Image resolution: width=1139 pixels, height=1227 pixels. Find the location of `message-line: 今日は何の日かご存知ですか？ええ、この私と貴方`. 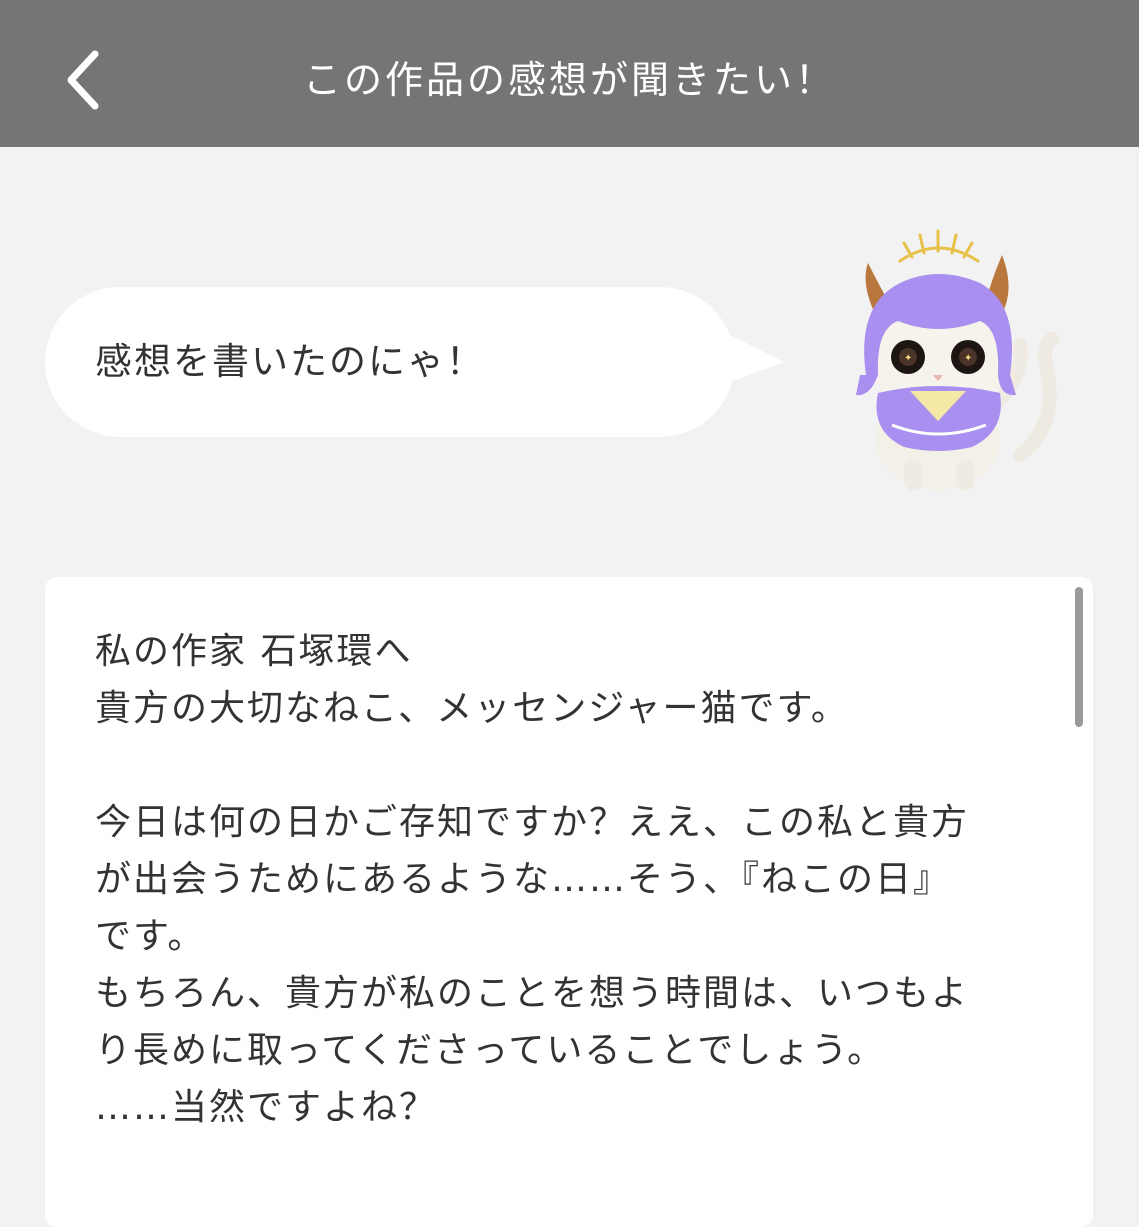

message-line: 今日は何の日かご存知ですか？ええ、この私と貴方 is located at coordinates (532, 822).